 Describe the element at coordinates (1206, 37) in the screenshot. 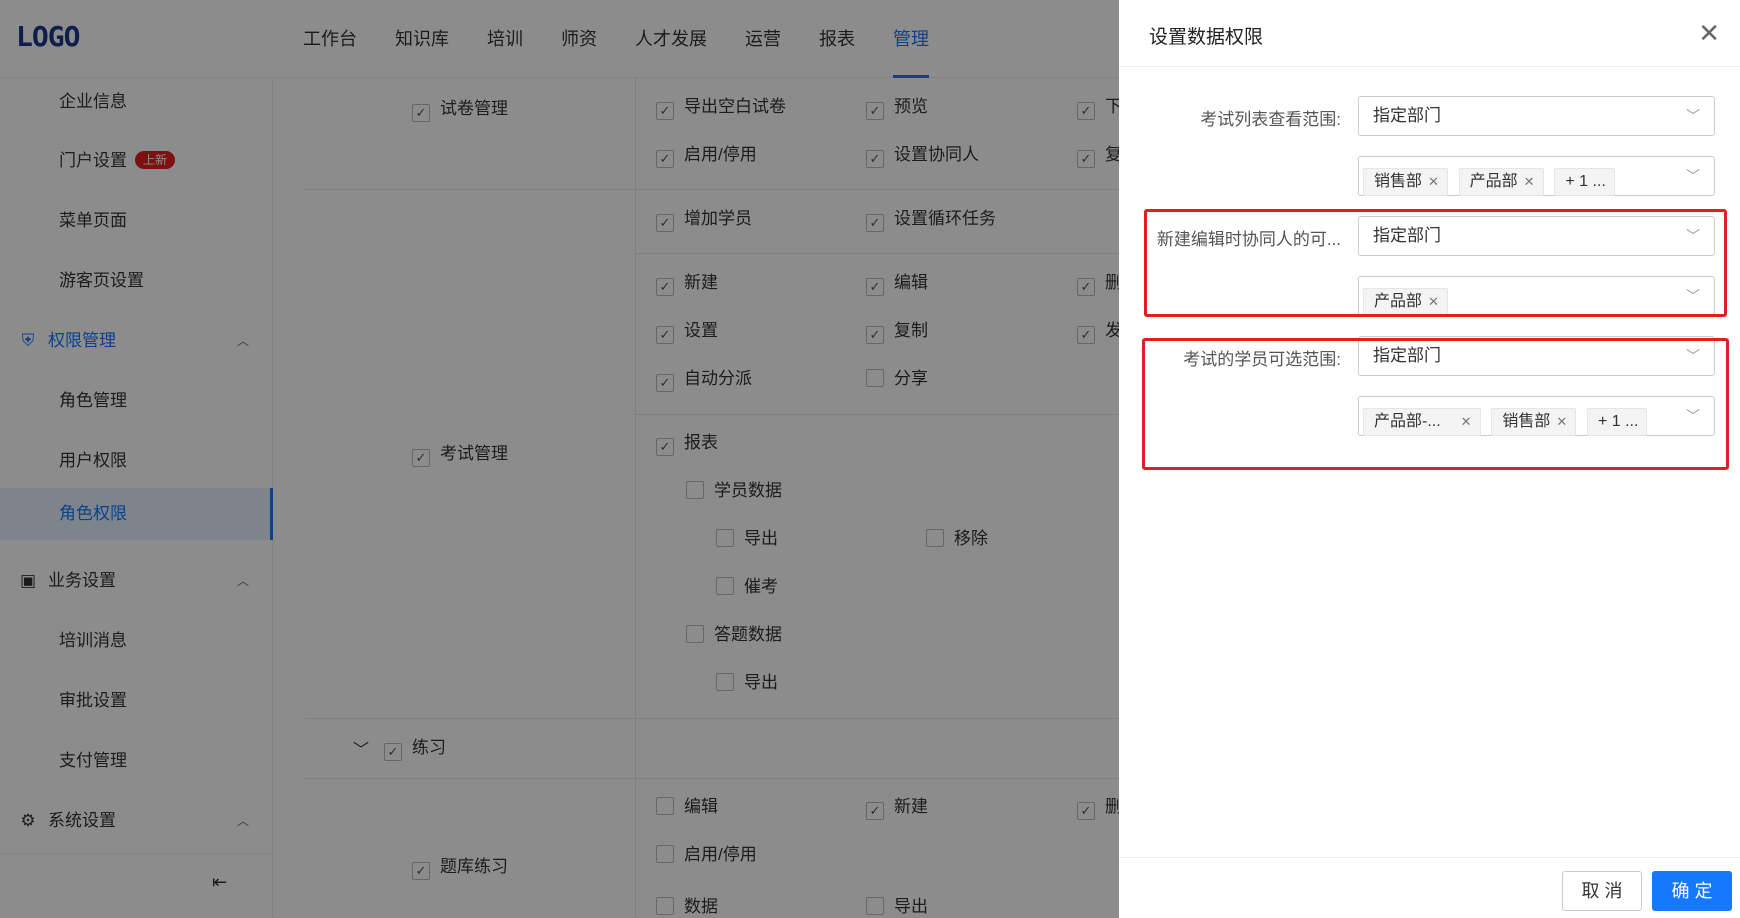

I see `drawer-title: 设置数据权限` at that location.